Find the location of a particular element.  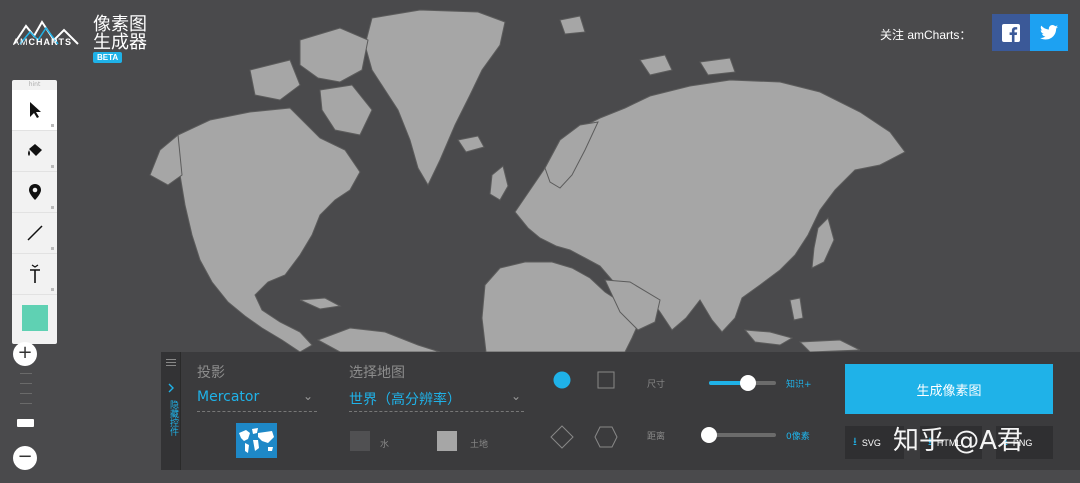

paint-bucket-icon is located at coordinates (34, 150).